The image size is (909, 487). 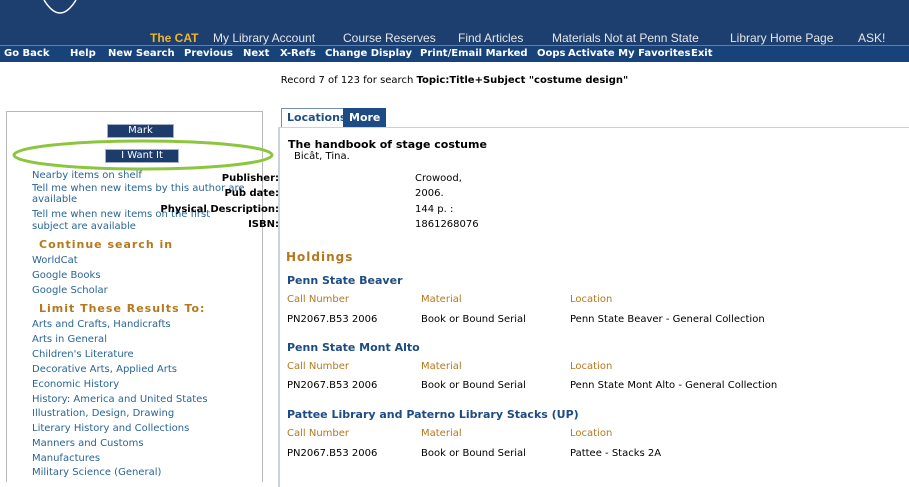 I want to click on limit-link: Manners and Customs, so click(x=88, y=444).